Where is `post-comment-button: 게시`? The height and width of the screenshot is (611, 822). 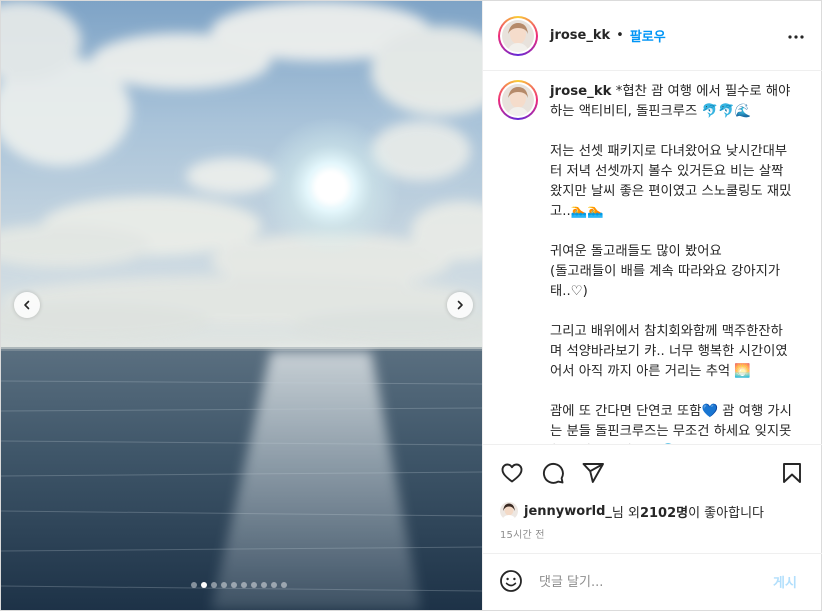
post-comment-button: 게시 is located at coordinates (785, 581).